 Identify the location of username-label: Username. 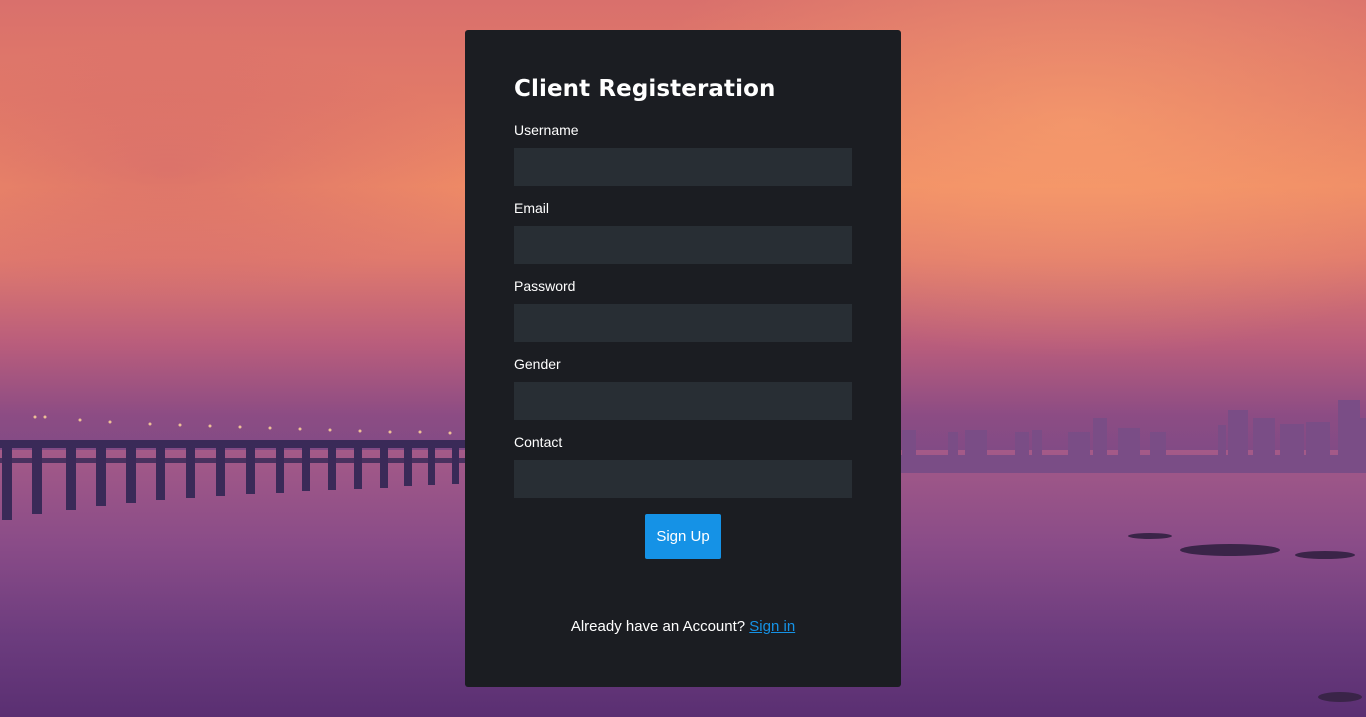
(546, 130).